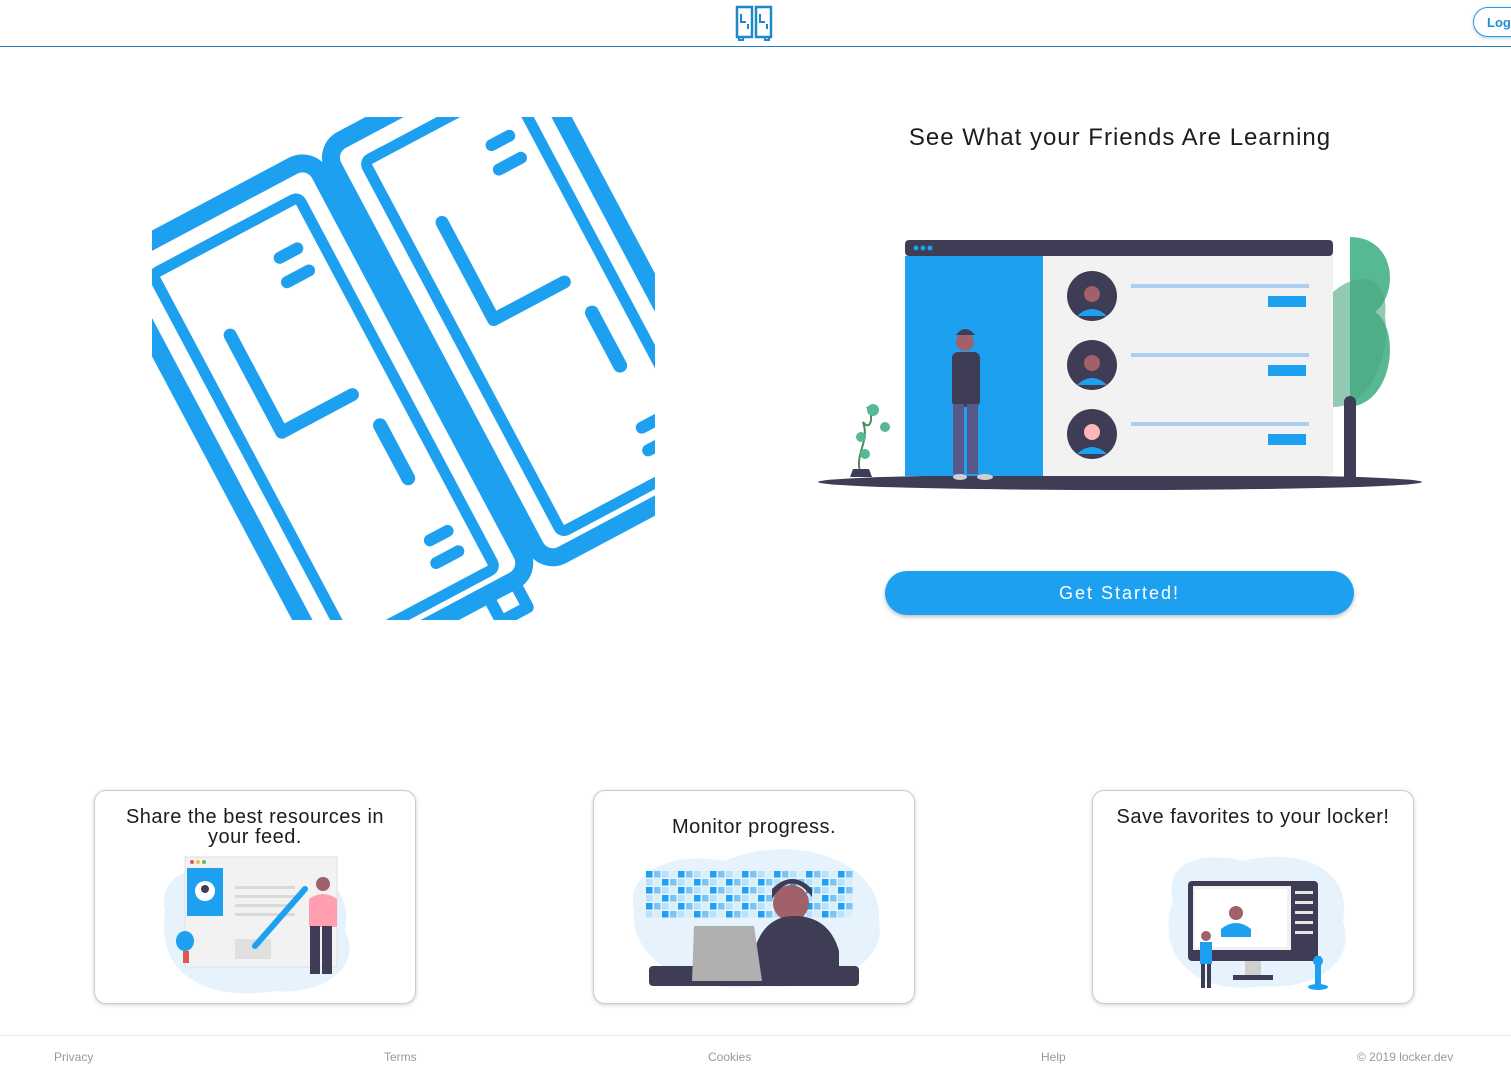  I want to click on feature-title-share: Share the best resources in your feed., so click(255, 827).